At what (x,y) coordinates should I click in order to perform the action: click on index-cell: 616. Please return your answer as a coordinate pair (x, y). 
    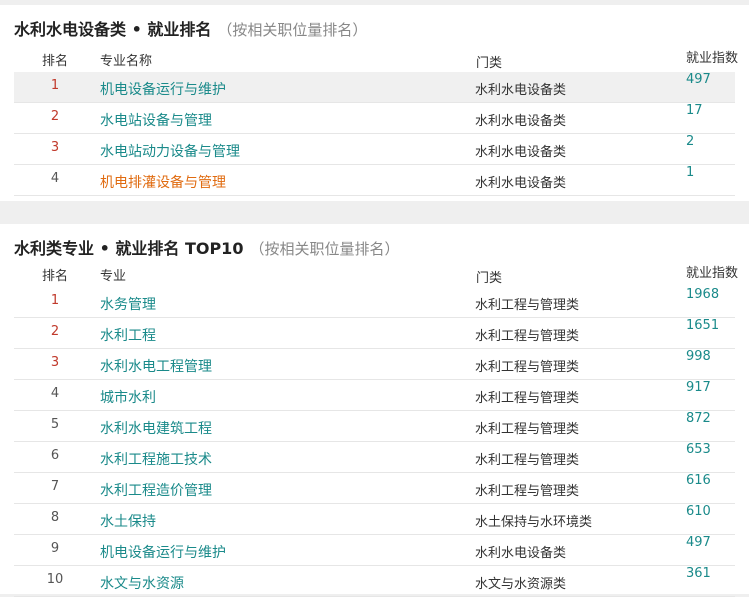
    Looking at the image, I should click on (698, 480).